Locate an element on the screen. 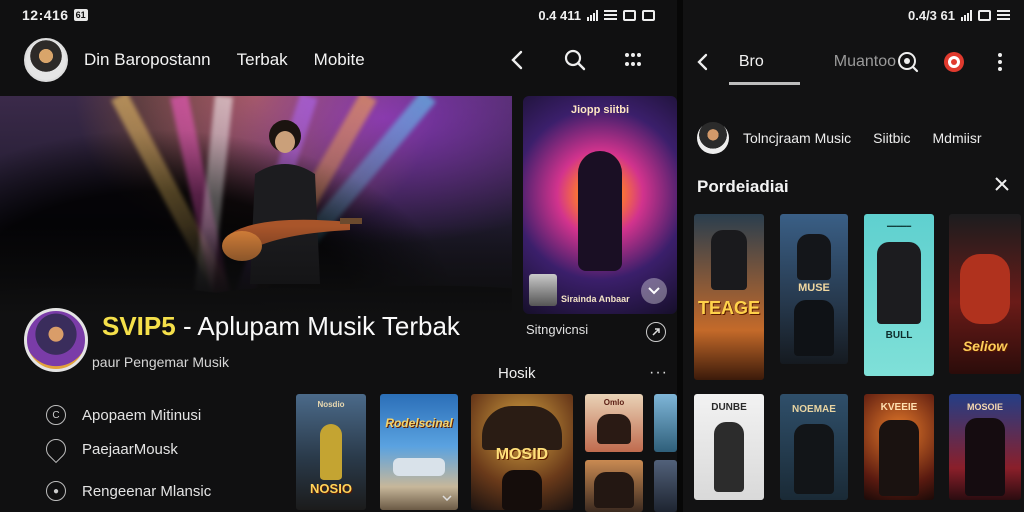 Image resolution: width=1024 pixels, height=512 pixels. poster-title: MUSE is located at coordinates (814, 288).